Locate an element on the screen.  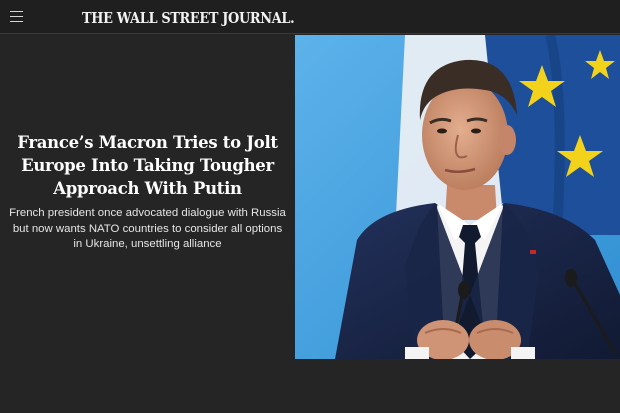
top-navigation-bar: THE WALL STREET JOURNAL. is located at coordinates (310, 17).